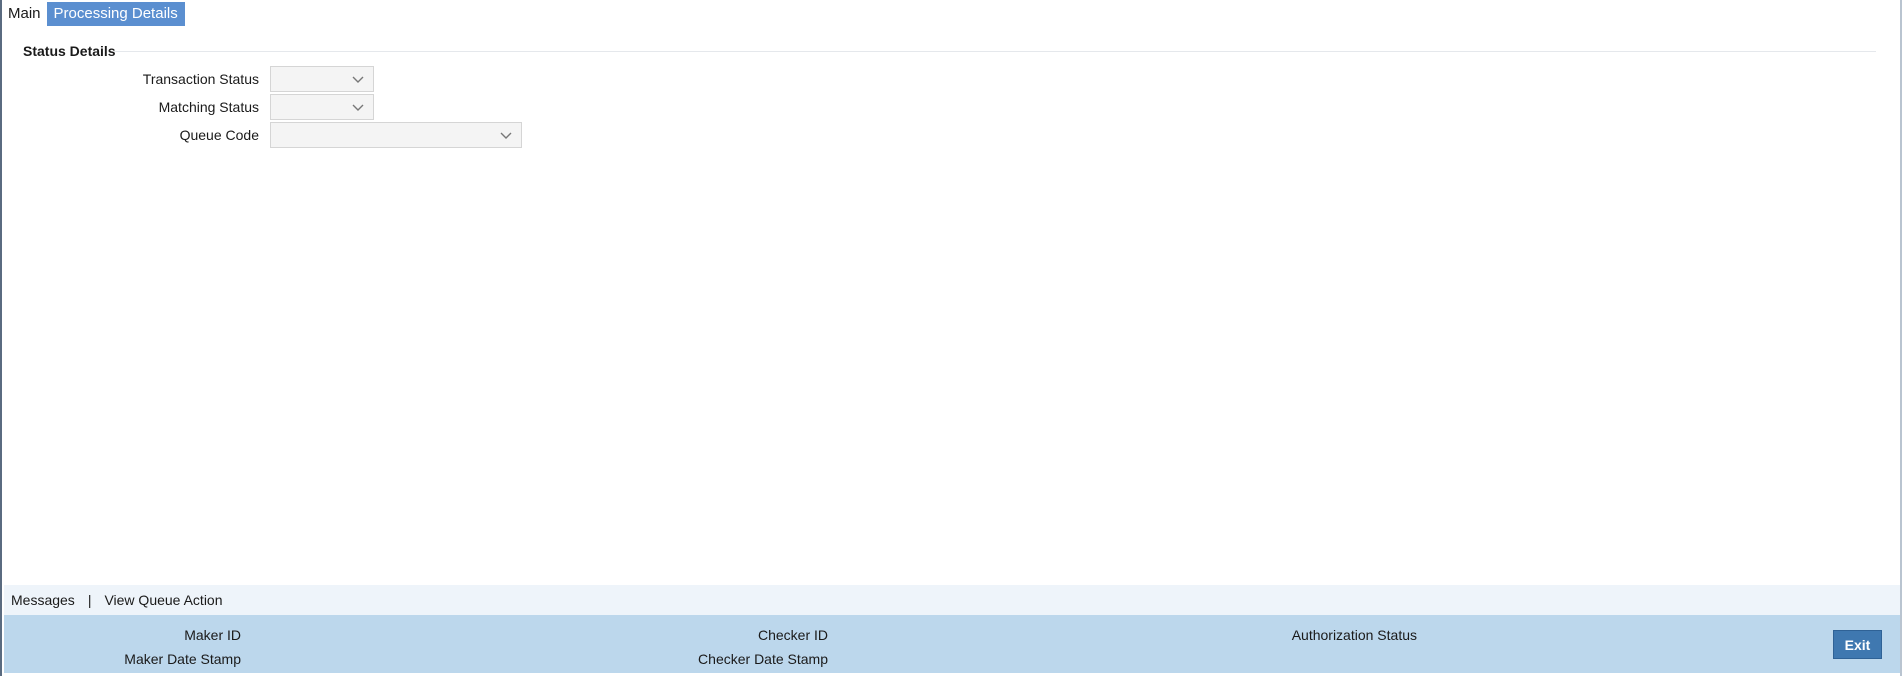 This screenshot has width=1902, height=676. Describe the element at coordinates (219, 135) in the screenshot. I see `queue-code-label: Queue Code` at that location.